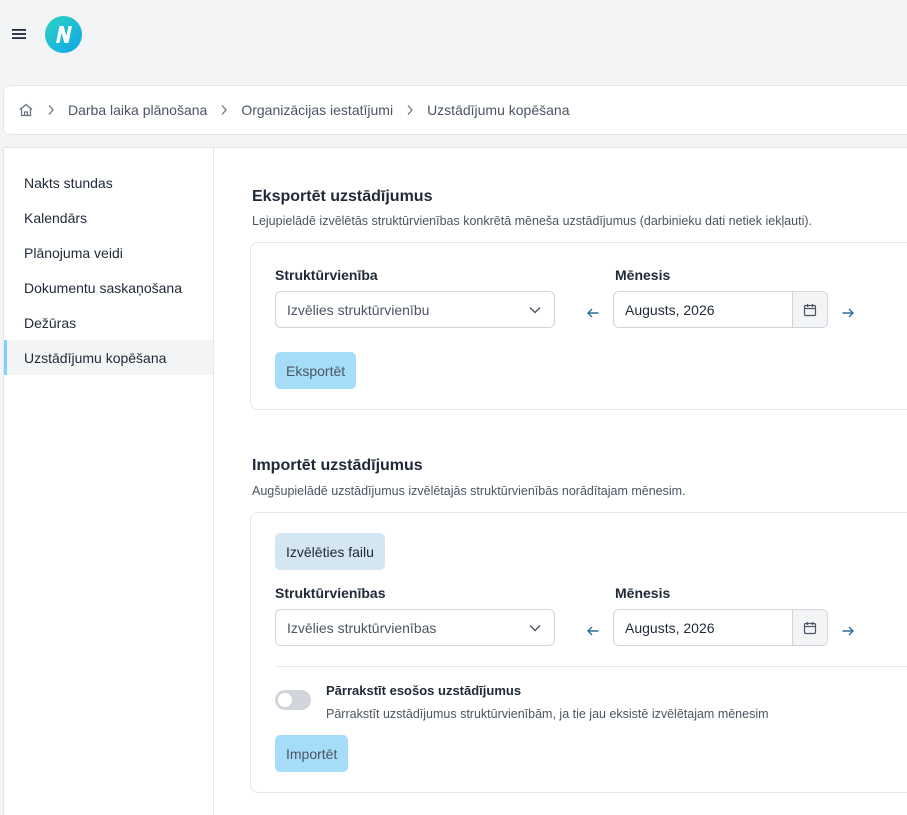 The image size is (907, 815). What do you see at coordinates (26, 110) in the screenshot?
I see `home-icon` at bounding box center [26, 110].